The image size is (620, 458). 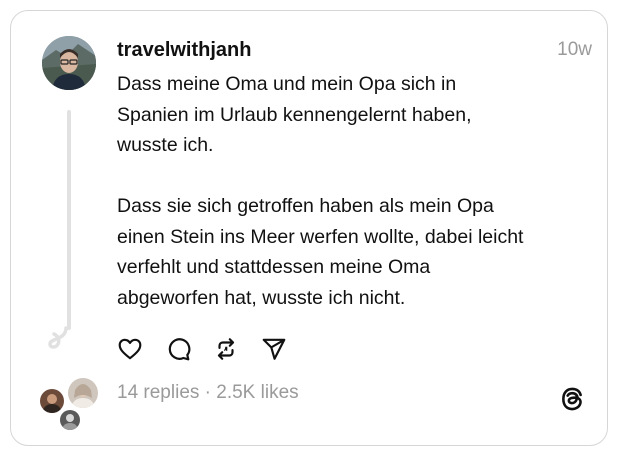 What do you see at coordinates (574, 49) in the screenshot?
I see `post-time: 10w` at bounding box center [574, 49].